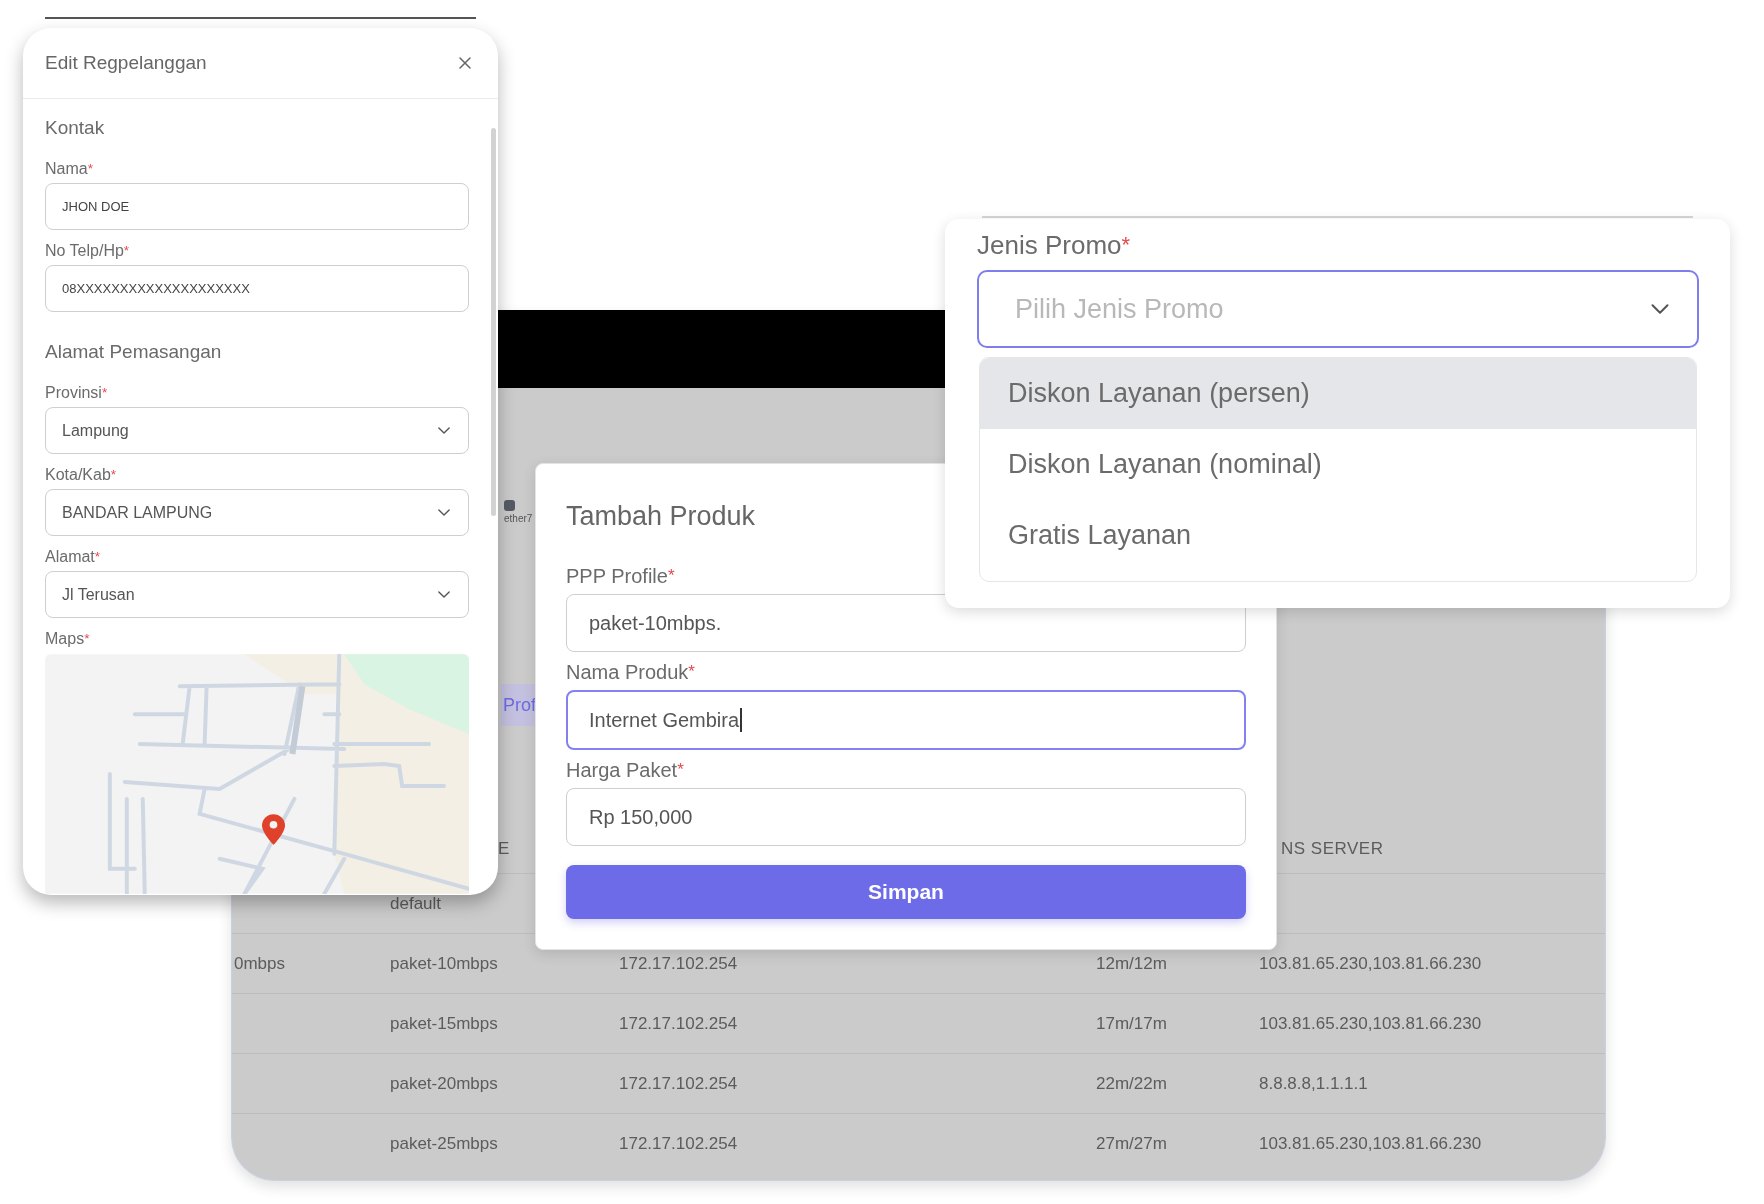  Describe the element at coordinates (906, 817) in the screenshot. I see `input-field: Rp 150,000` at that location.